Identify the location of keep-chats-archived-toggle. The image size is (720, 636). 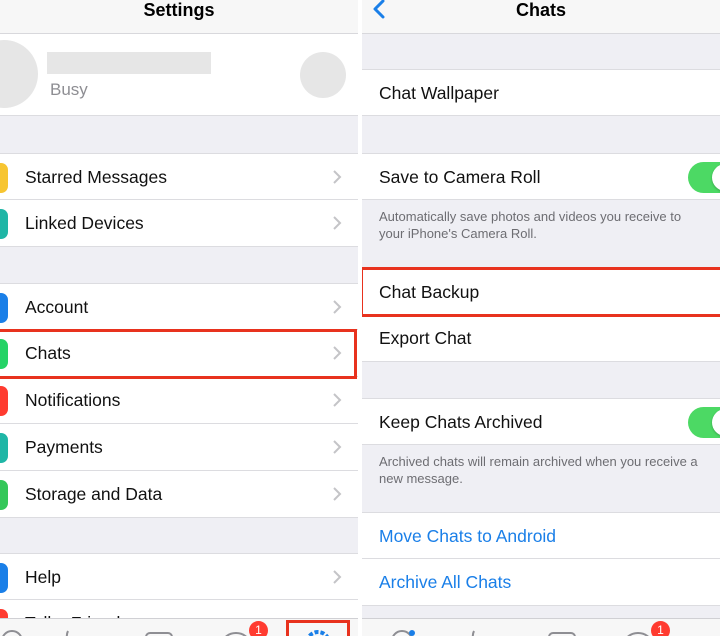
(704, 422).